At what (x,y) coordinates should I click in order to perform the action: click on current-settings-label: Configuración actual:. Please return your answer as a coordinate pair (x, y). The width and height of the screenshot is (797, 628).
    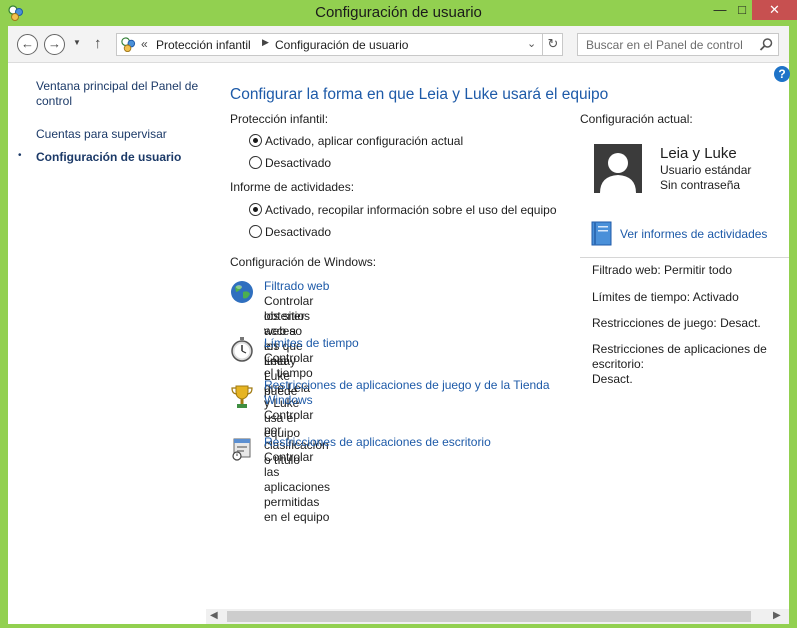
    Looking at the image, I should click on (636, 119).